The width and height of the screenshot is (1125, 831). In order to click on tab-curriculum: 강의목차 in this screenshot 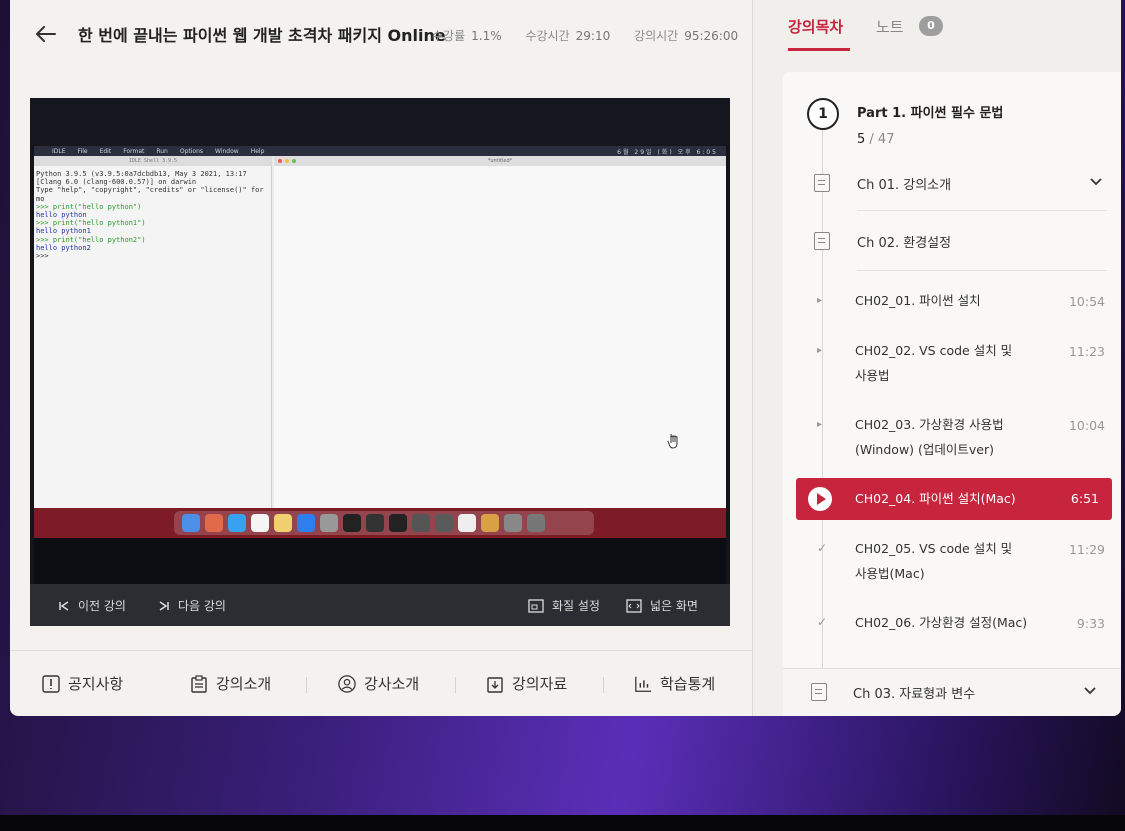, I will do `click(815, 26)`.